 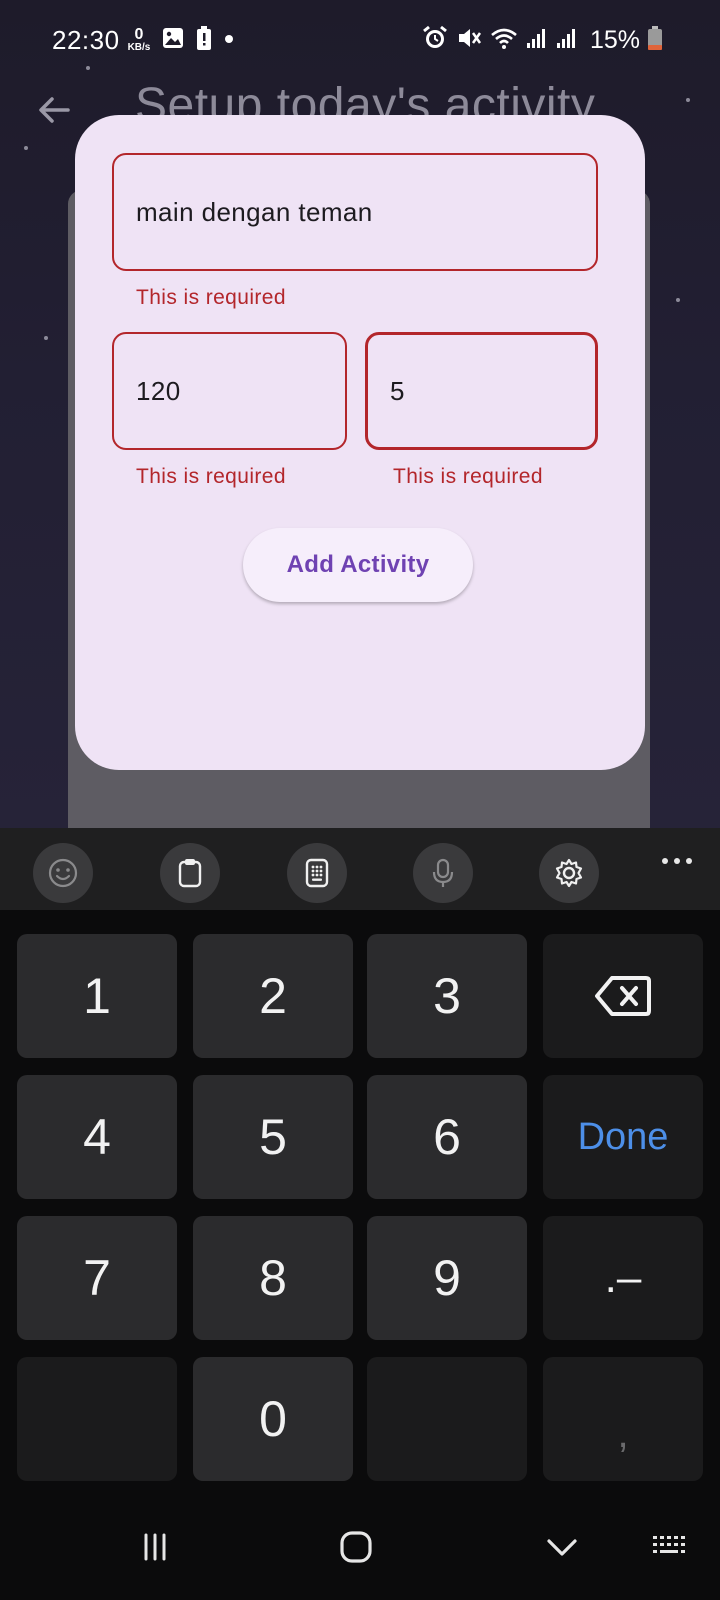 What do you see at coordinates (356, 1549) in the screenshot?
I see `home-icon` at bounding box center [356, 1549].